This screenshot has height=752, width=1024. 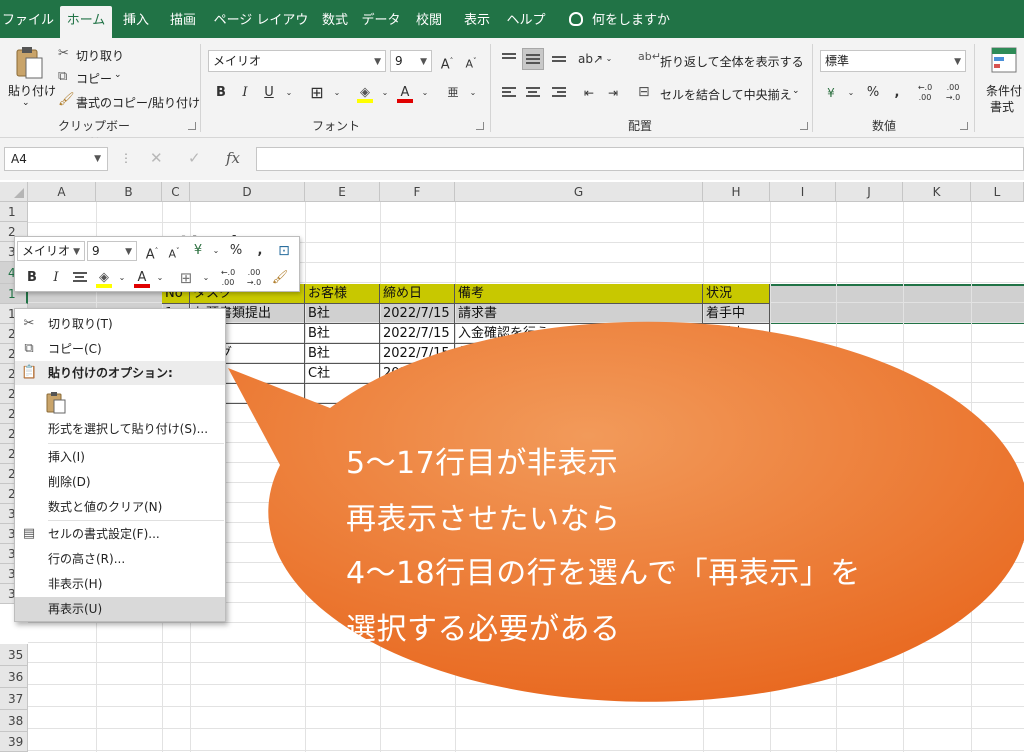 What do you see at coordinates (29, 63) in the screenshot?
I see `paste-icon` at bounding box center [29, 63].